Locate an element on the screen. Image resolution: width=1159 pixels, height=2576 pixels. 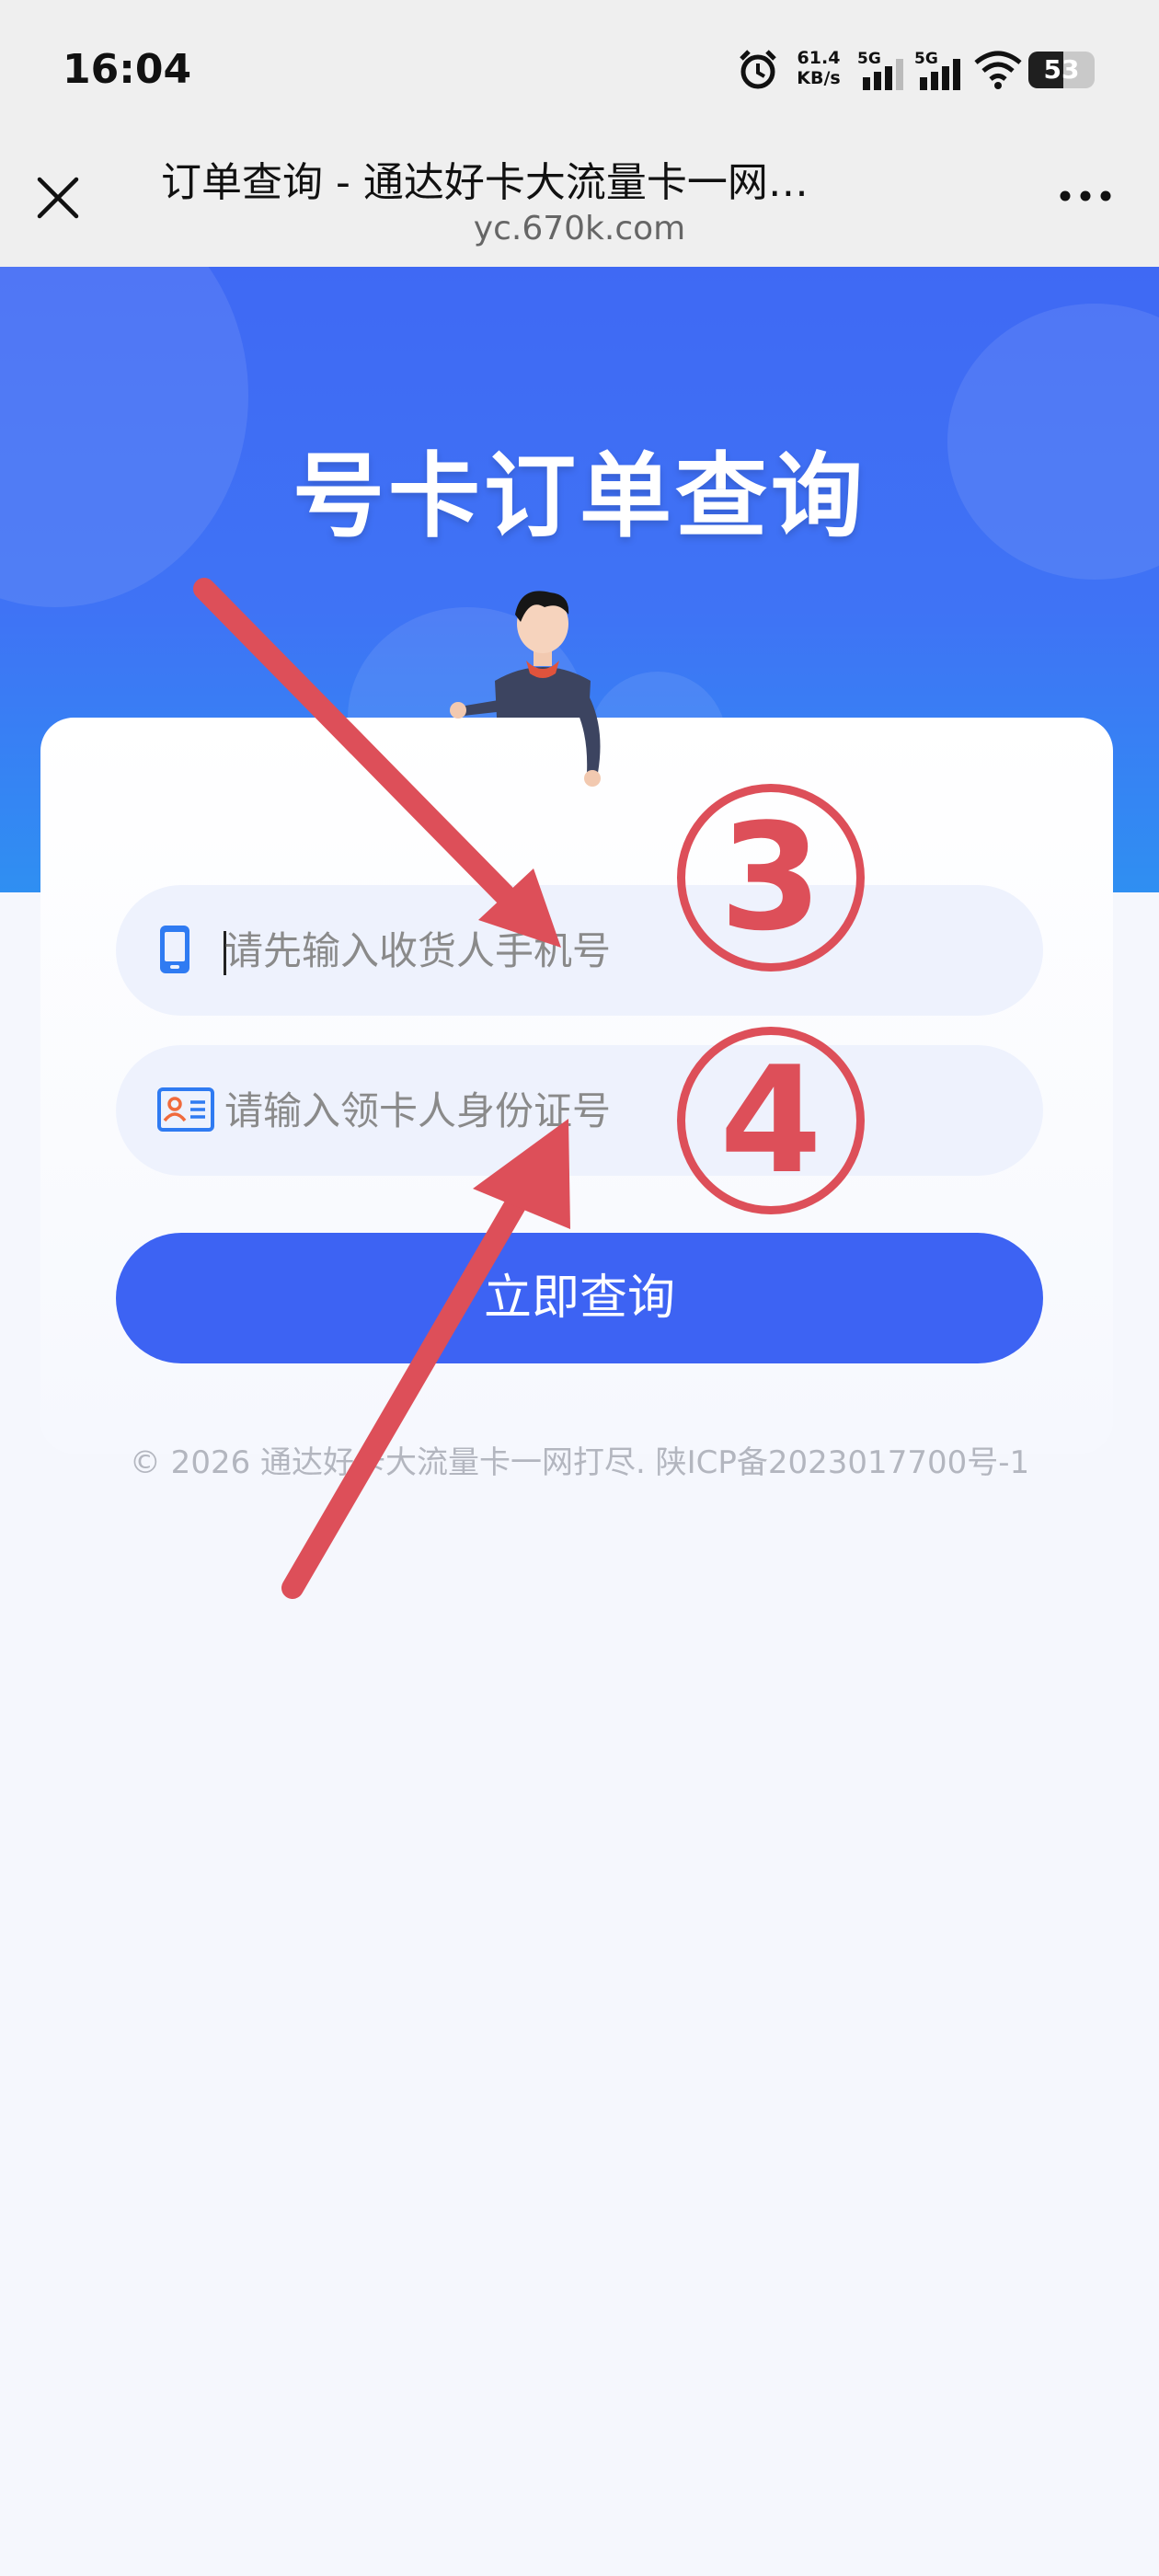
network-speed: 61.4 KB/s is located at coordinates (818, 68).